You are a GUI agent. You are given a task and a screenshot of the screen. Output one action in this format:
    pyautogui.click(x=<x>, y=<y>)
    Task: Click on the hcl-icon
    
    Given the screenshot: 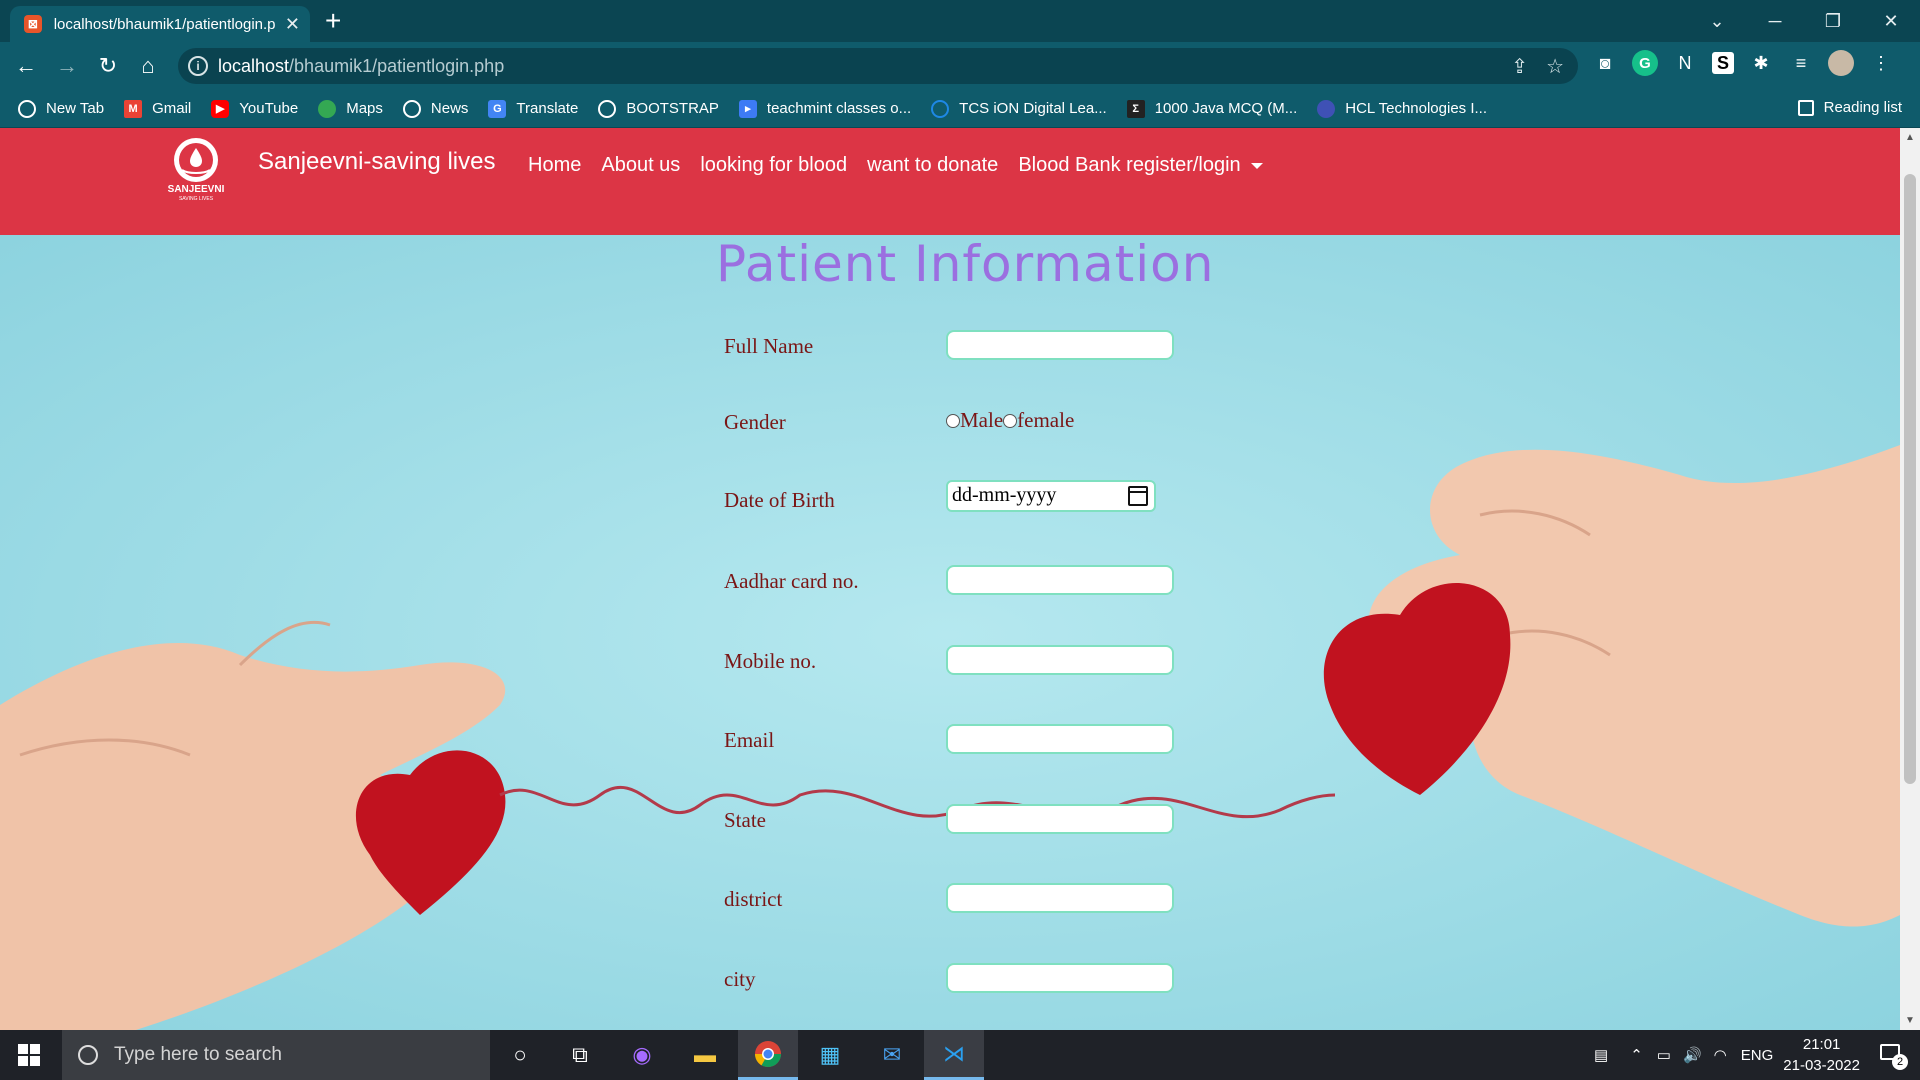 What is the action you would take?
    pyautogui.click(x=1326, y=108)
    